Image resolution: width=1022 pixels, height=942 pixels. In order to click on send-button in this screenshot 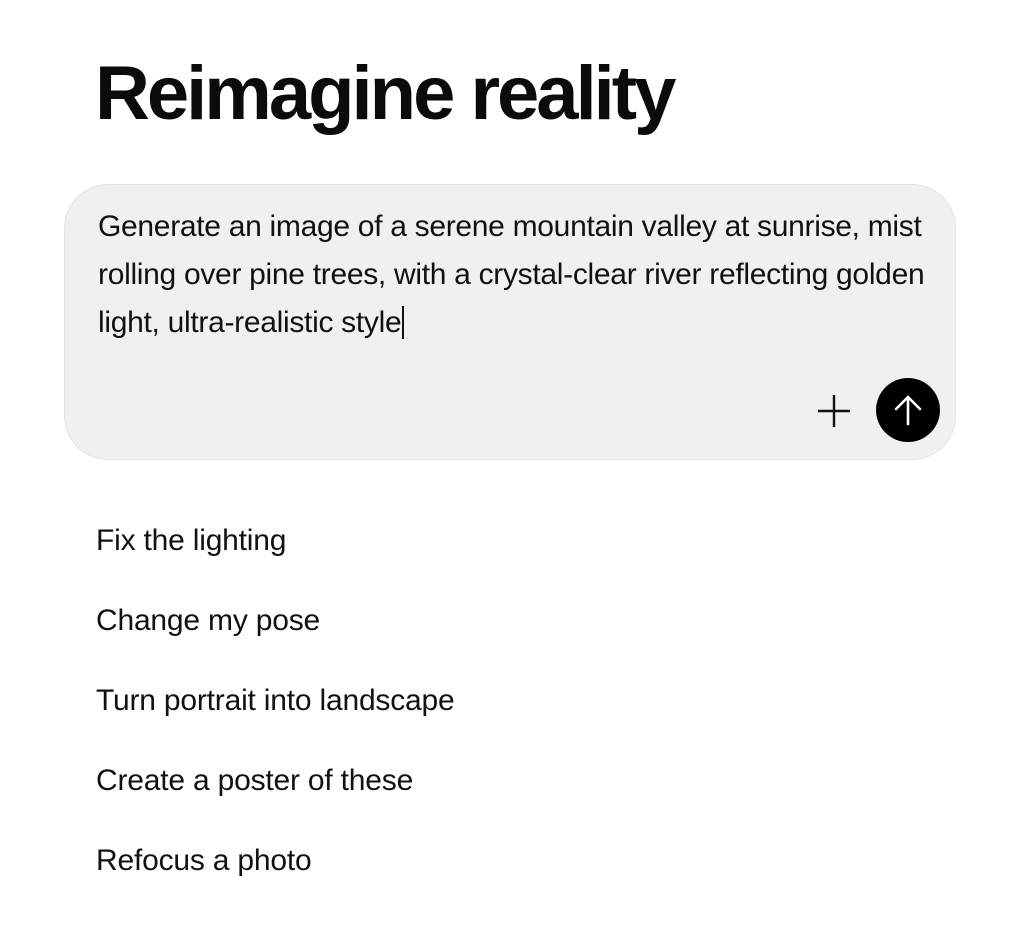, I will do `click(908, 410)`.